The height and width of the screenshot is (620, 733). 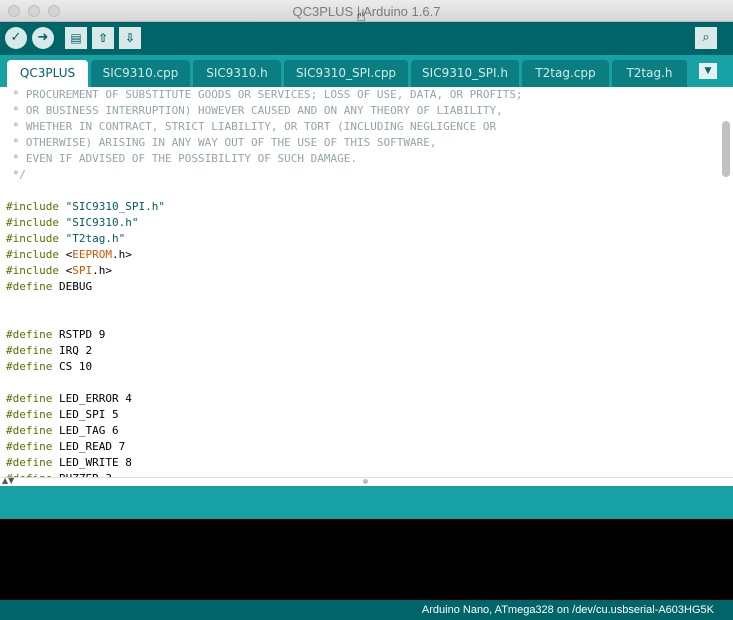 I want to click on code-token: CS 10, so click(x=72, y=366).